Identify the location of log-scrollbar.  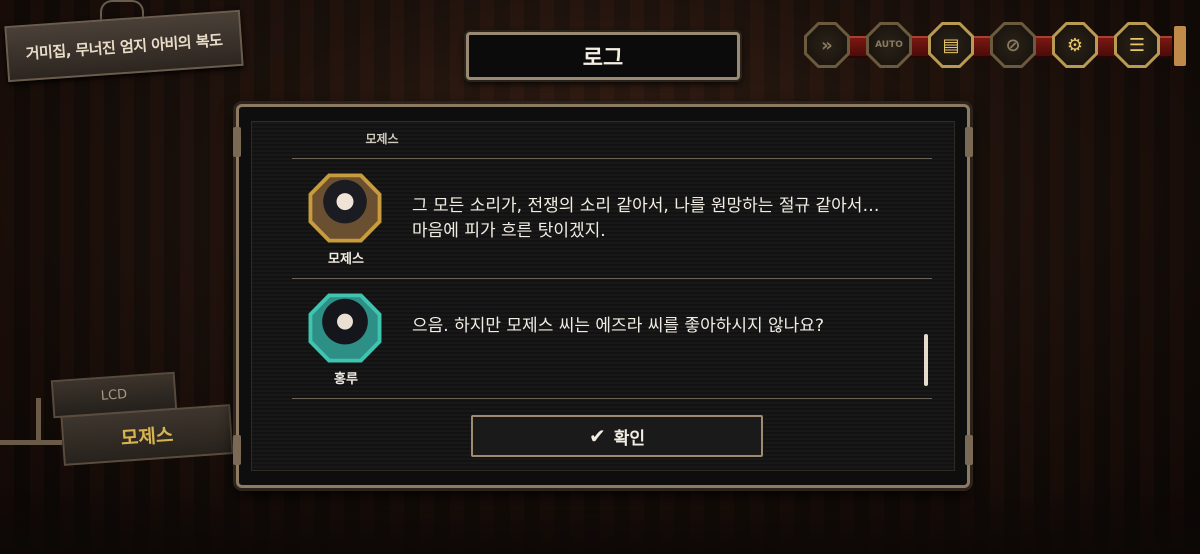
(926, 360).